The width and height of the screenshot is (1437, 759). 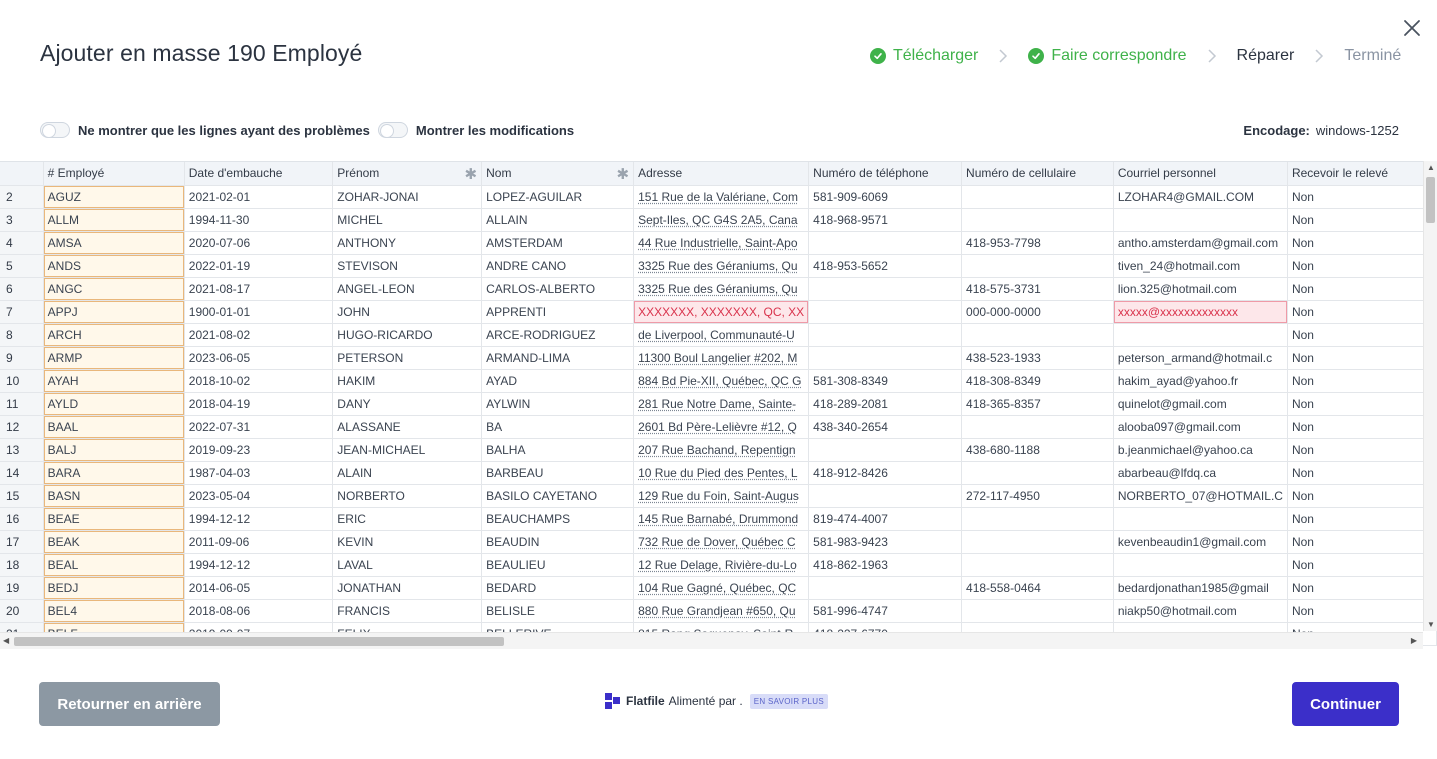 What do you see at coordinates (1200, 611) in the screenshot?
I see `table-cell: niakp50@hotmail.com` at bounding box center [1200, 611].